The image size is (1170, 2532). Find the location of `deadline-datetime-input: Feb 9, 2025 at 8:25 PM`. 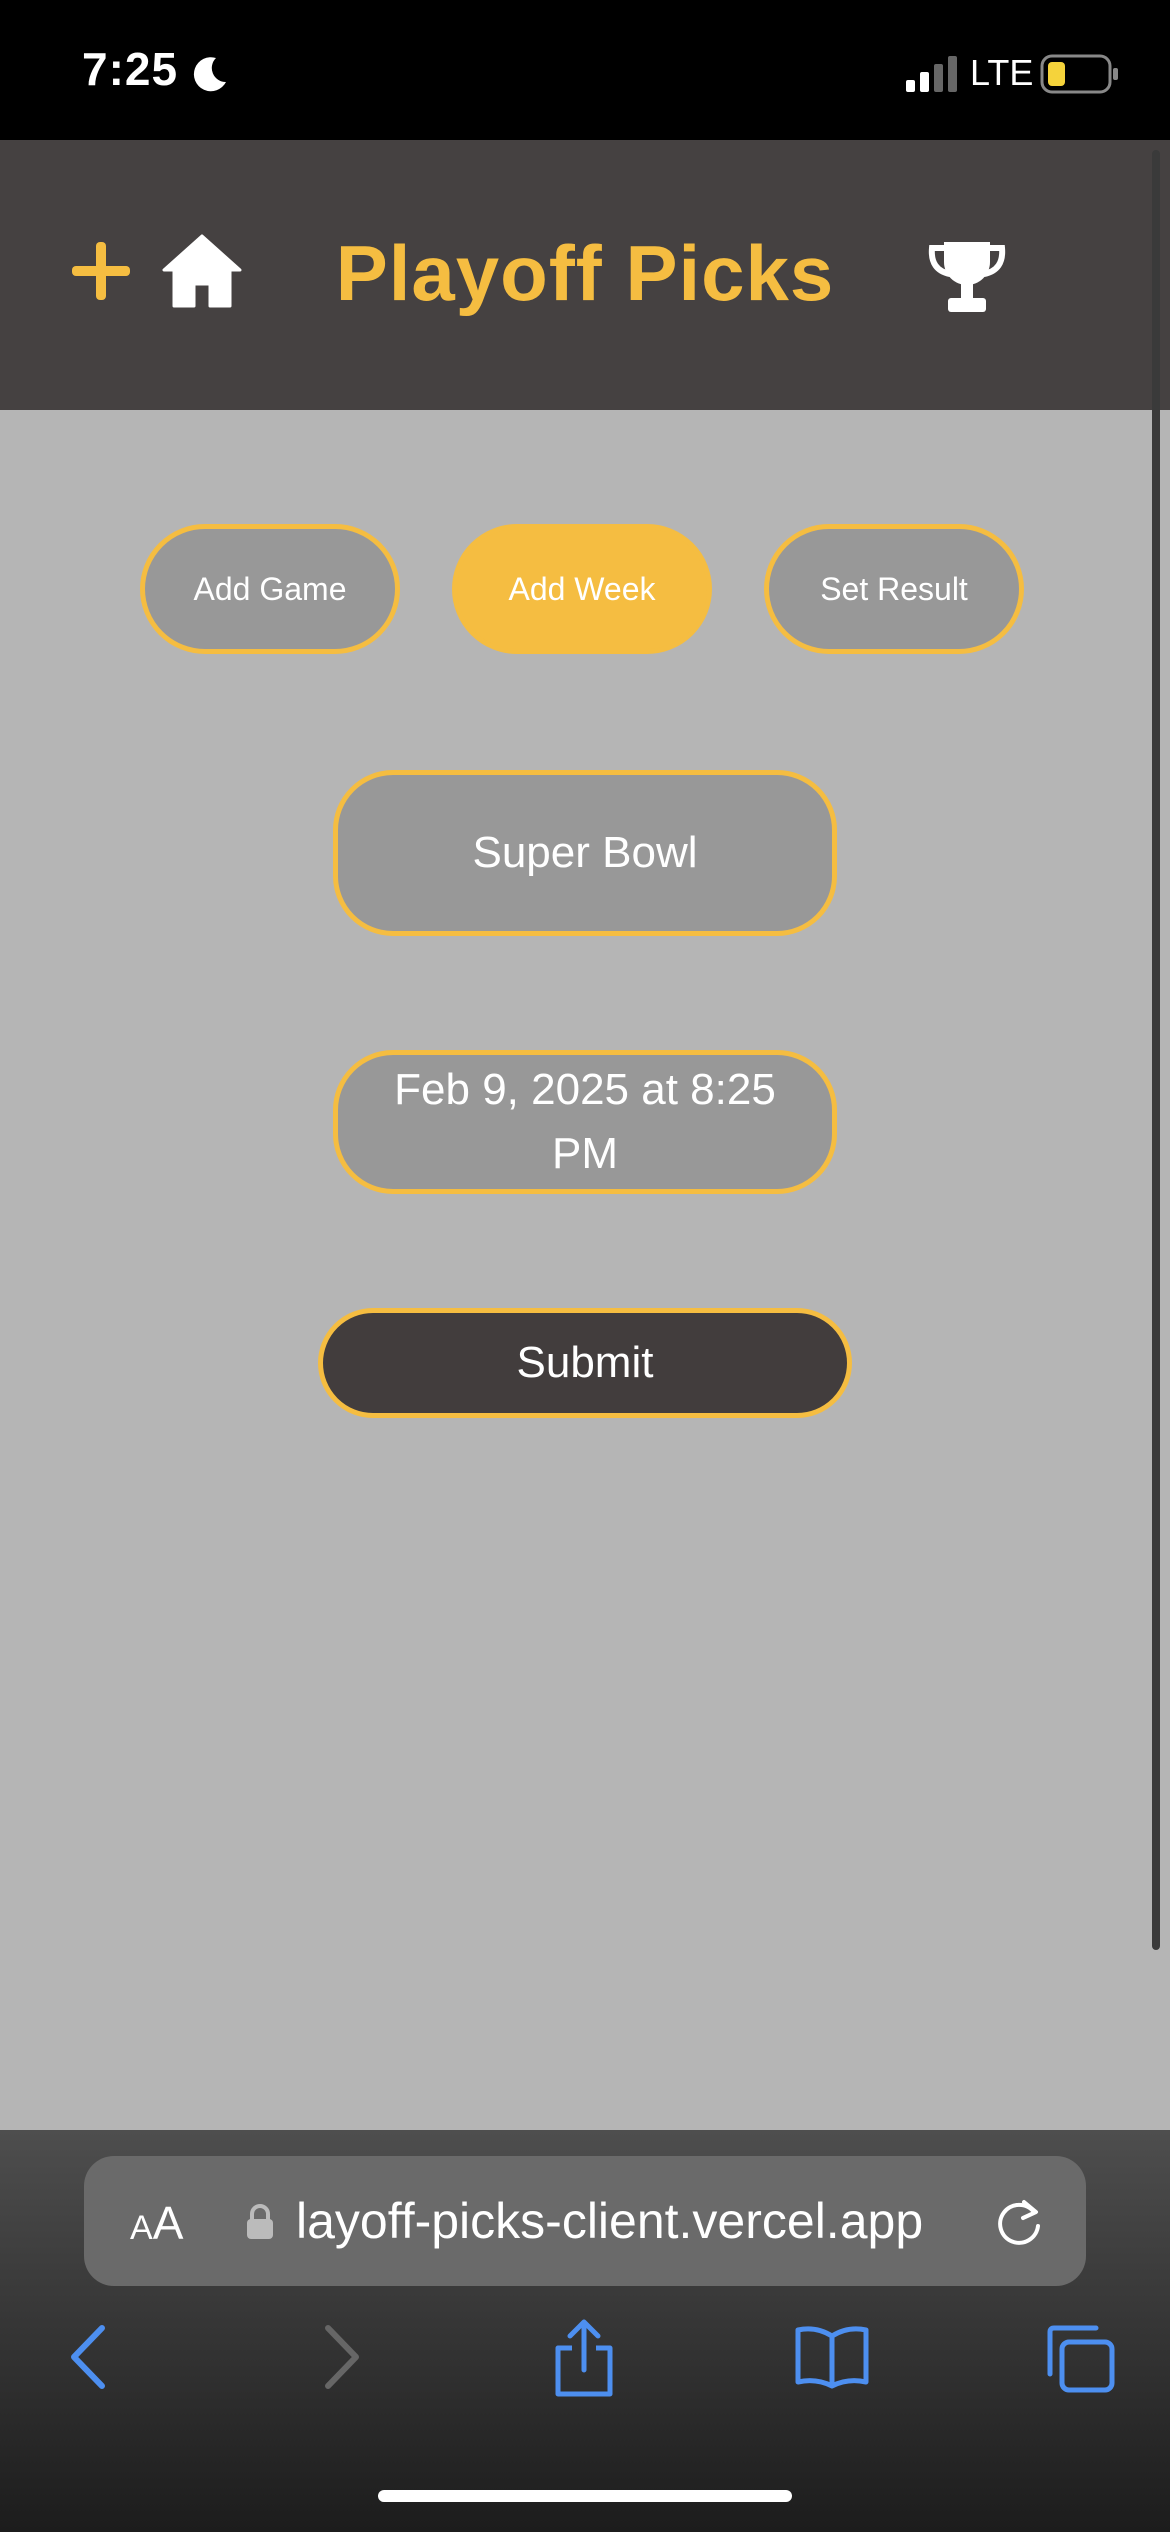

deadline-datetime-input: Feb 9, 2025 at 8:25 PM is located at coordinates (585, 1122).